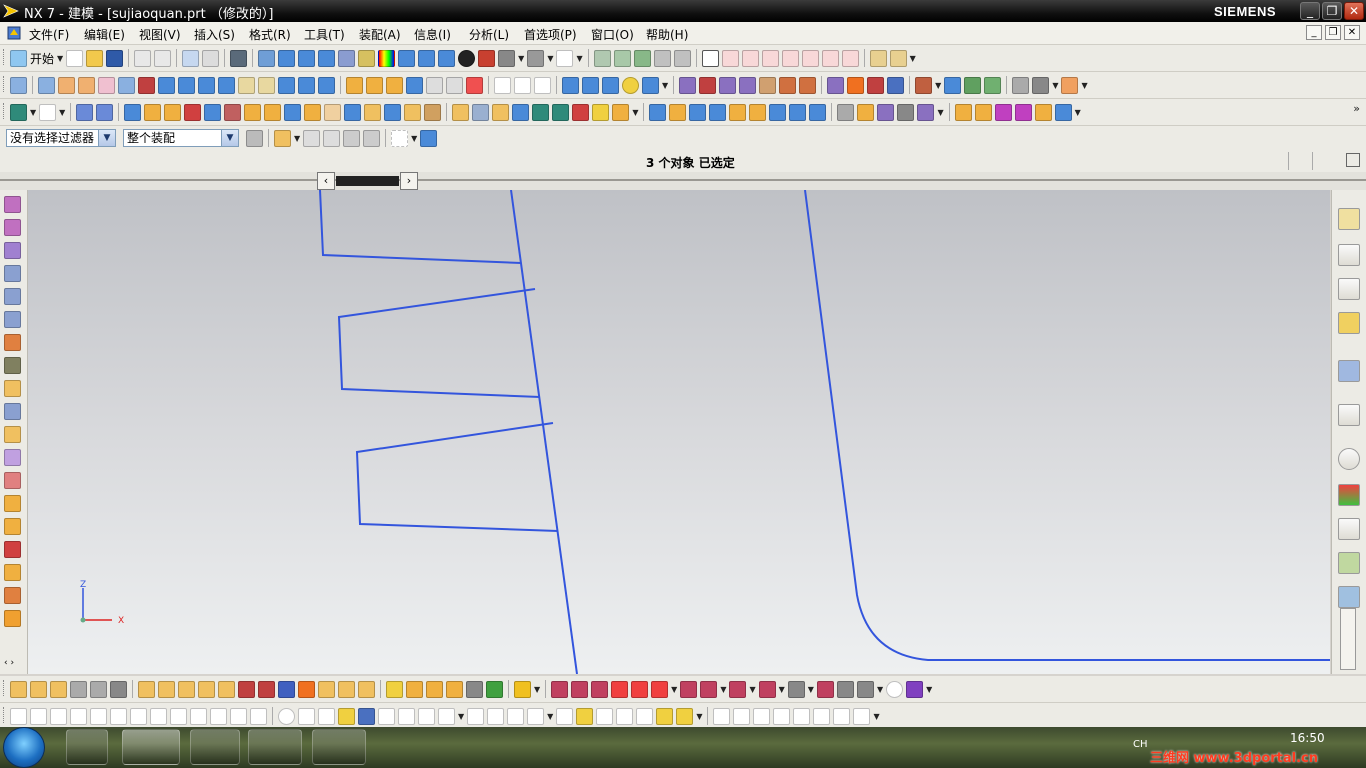 The image size is (1366, 768). Describe the element at coordinates (339, 747) in the screenshot. I see `media-app-icon` at that location.